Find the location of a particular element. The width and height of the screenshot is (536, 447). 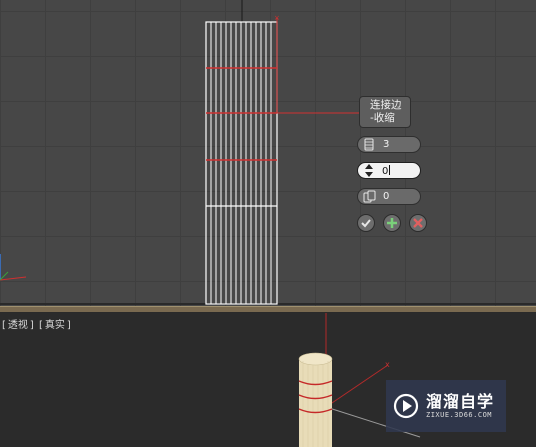

watermark-title: 溜溜自学 is located at coordinates (460, 401).